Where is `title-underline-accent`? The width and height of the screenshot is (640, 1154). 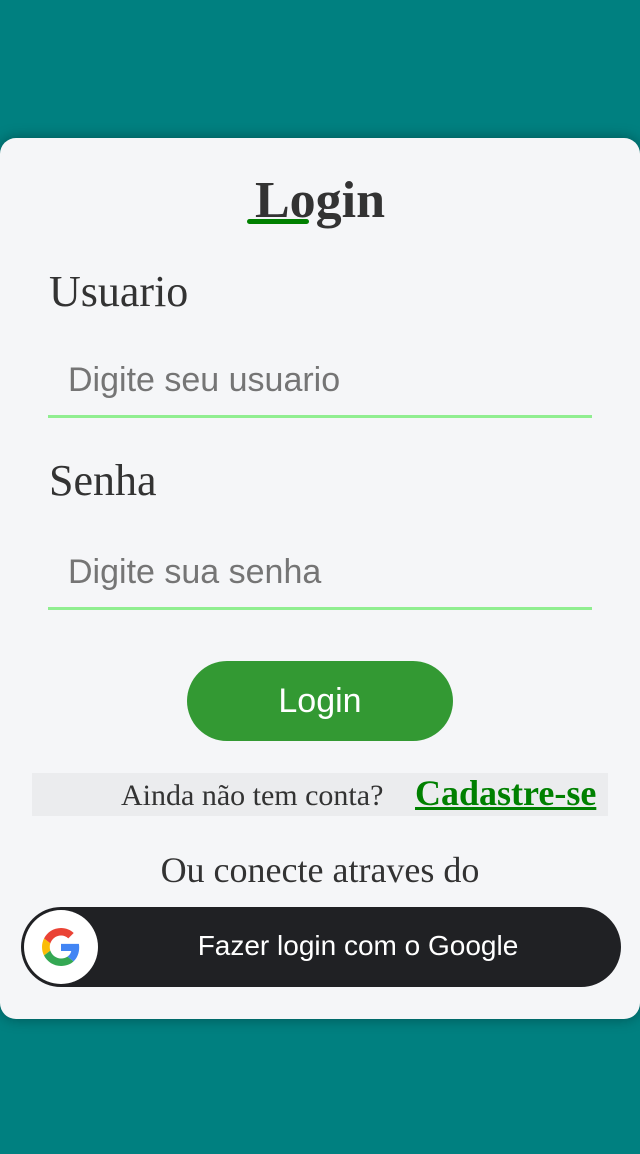 title-underline-accent is located at coordinates (278, 221).